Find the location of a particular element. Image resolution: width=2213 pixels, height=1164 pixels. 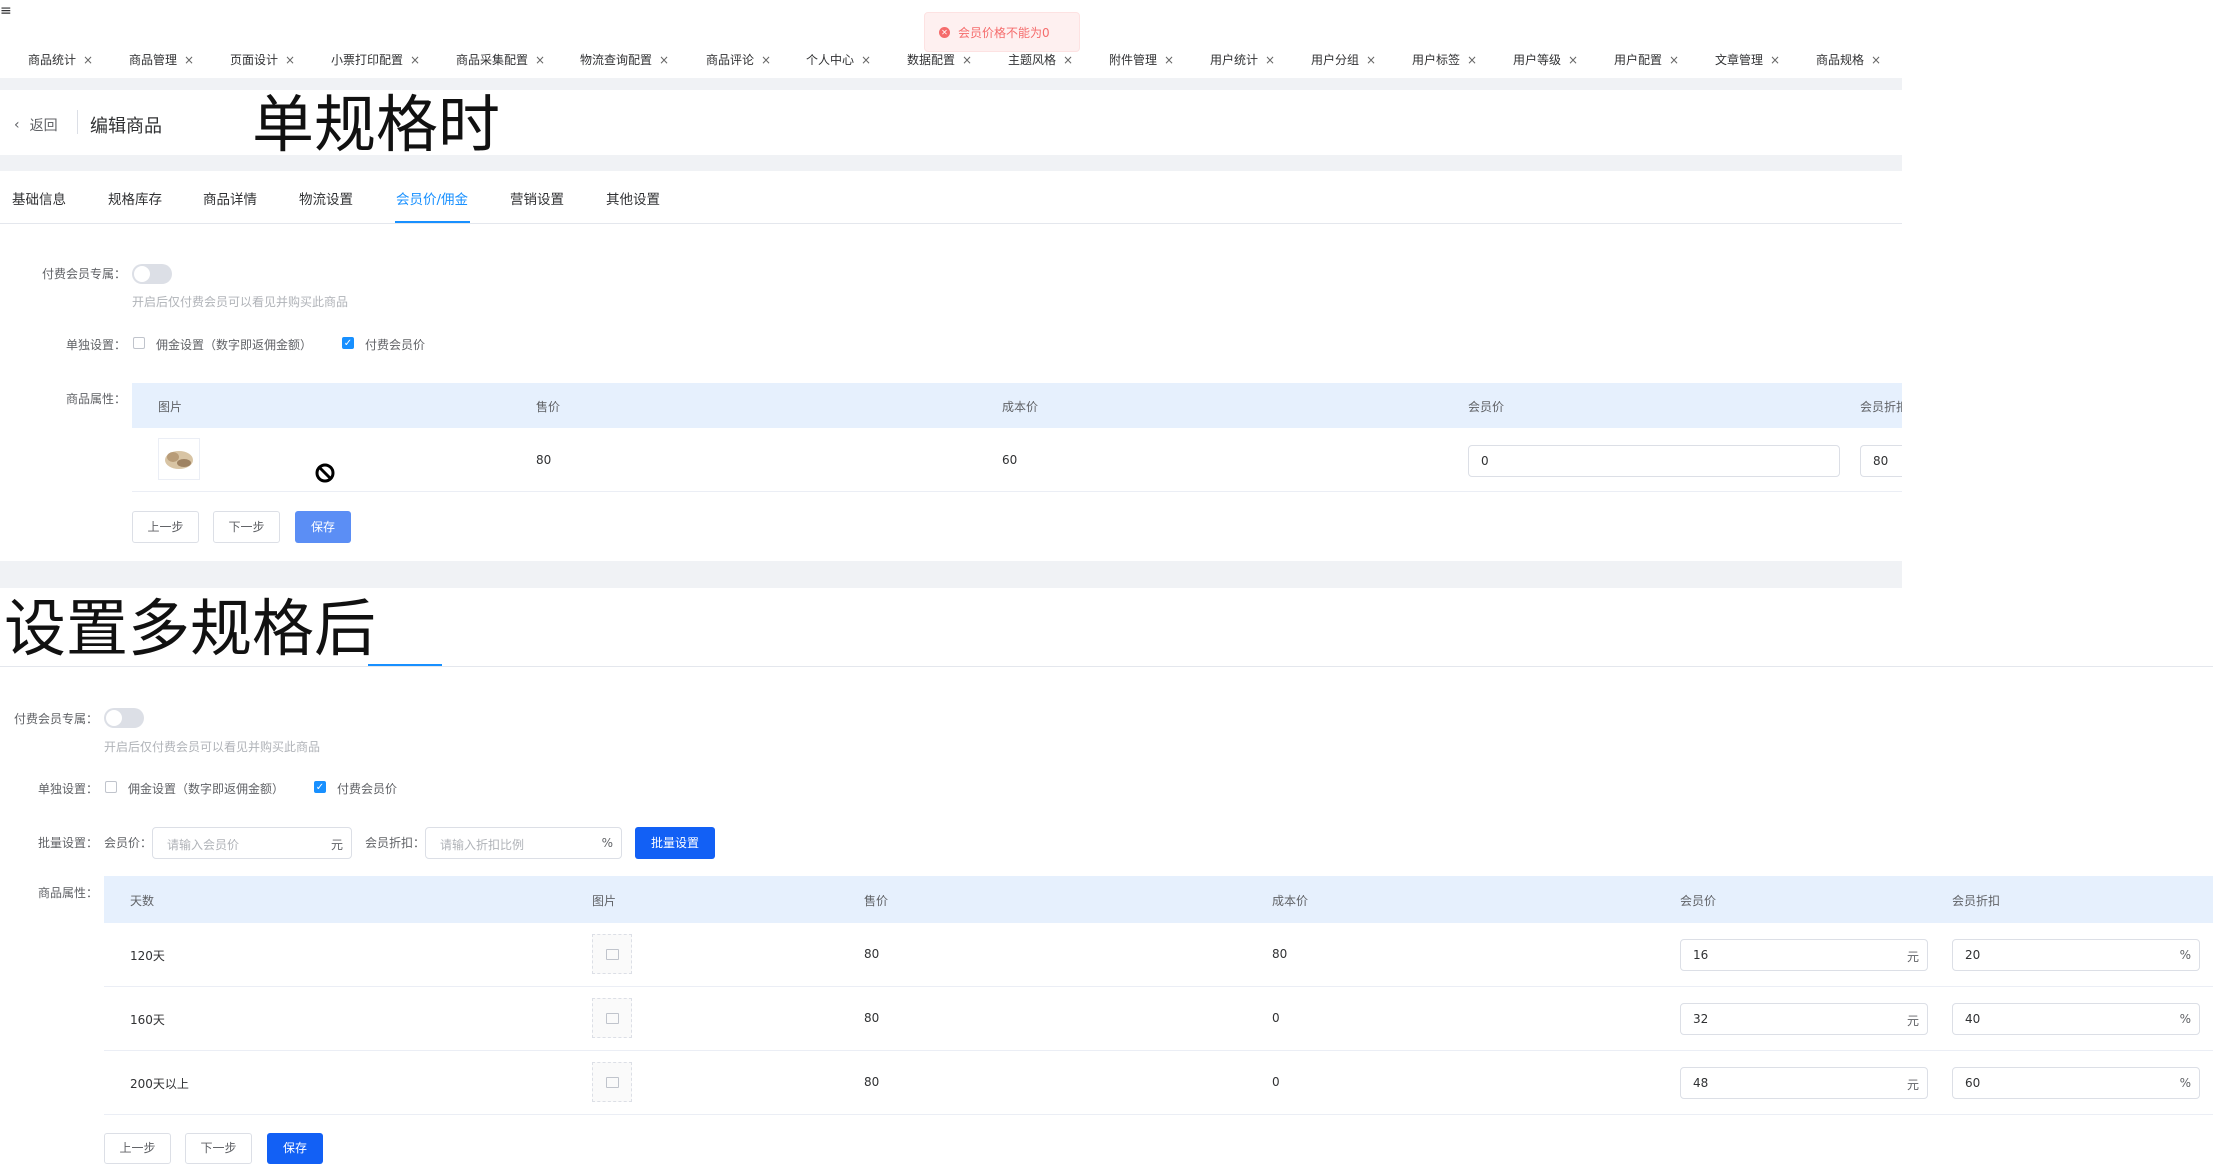

not-allowed-cursor-icon is located at coordinates (325, 473).